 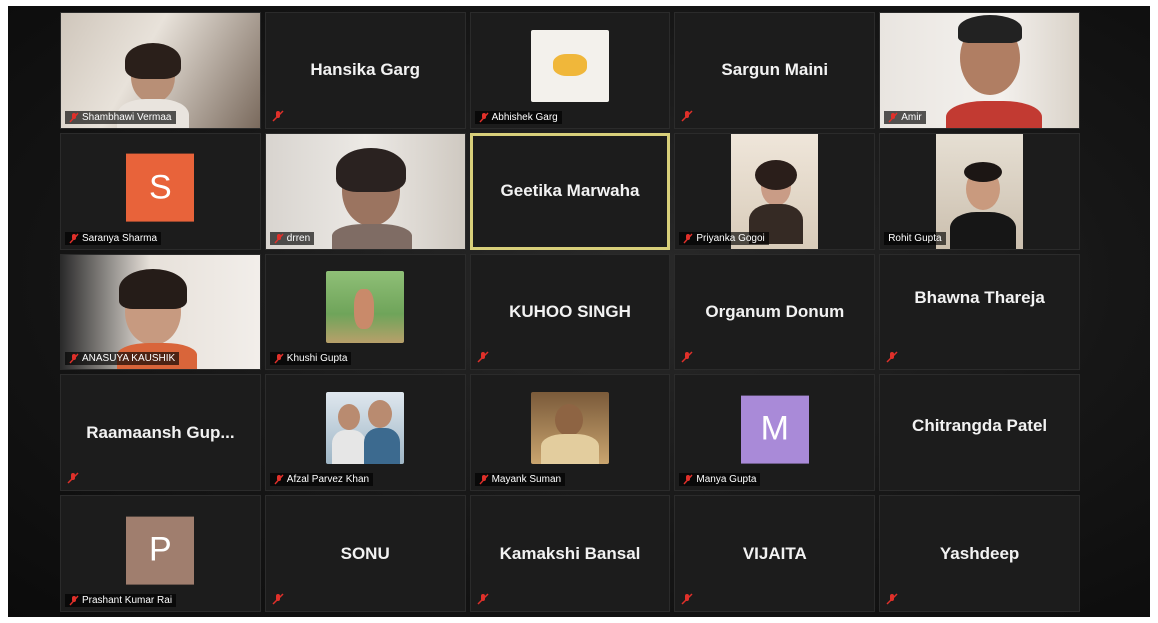 What do you see at coordinates (905, 117) in the screenshot?
I see `participant-name-label: Amir` at bounding box center [905, 117].